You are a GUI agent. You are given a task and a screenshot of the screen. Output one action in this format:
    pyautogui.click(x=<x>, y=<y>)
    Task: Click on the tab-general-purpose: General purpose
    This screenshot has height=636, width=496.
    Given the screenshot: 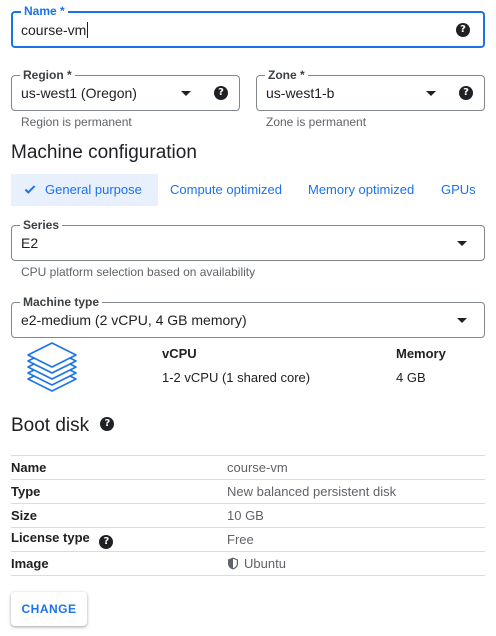 What is the action you would take?
    pyautogui.click(x=84, y=190)
    